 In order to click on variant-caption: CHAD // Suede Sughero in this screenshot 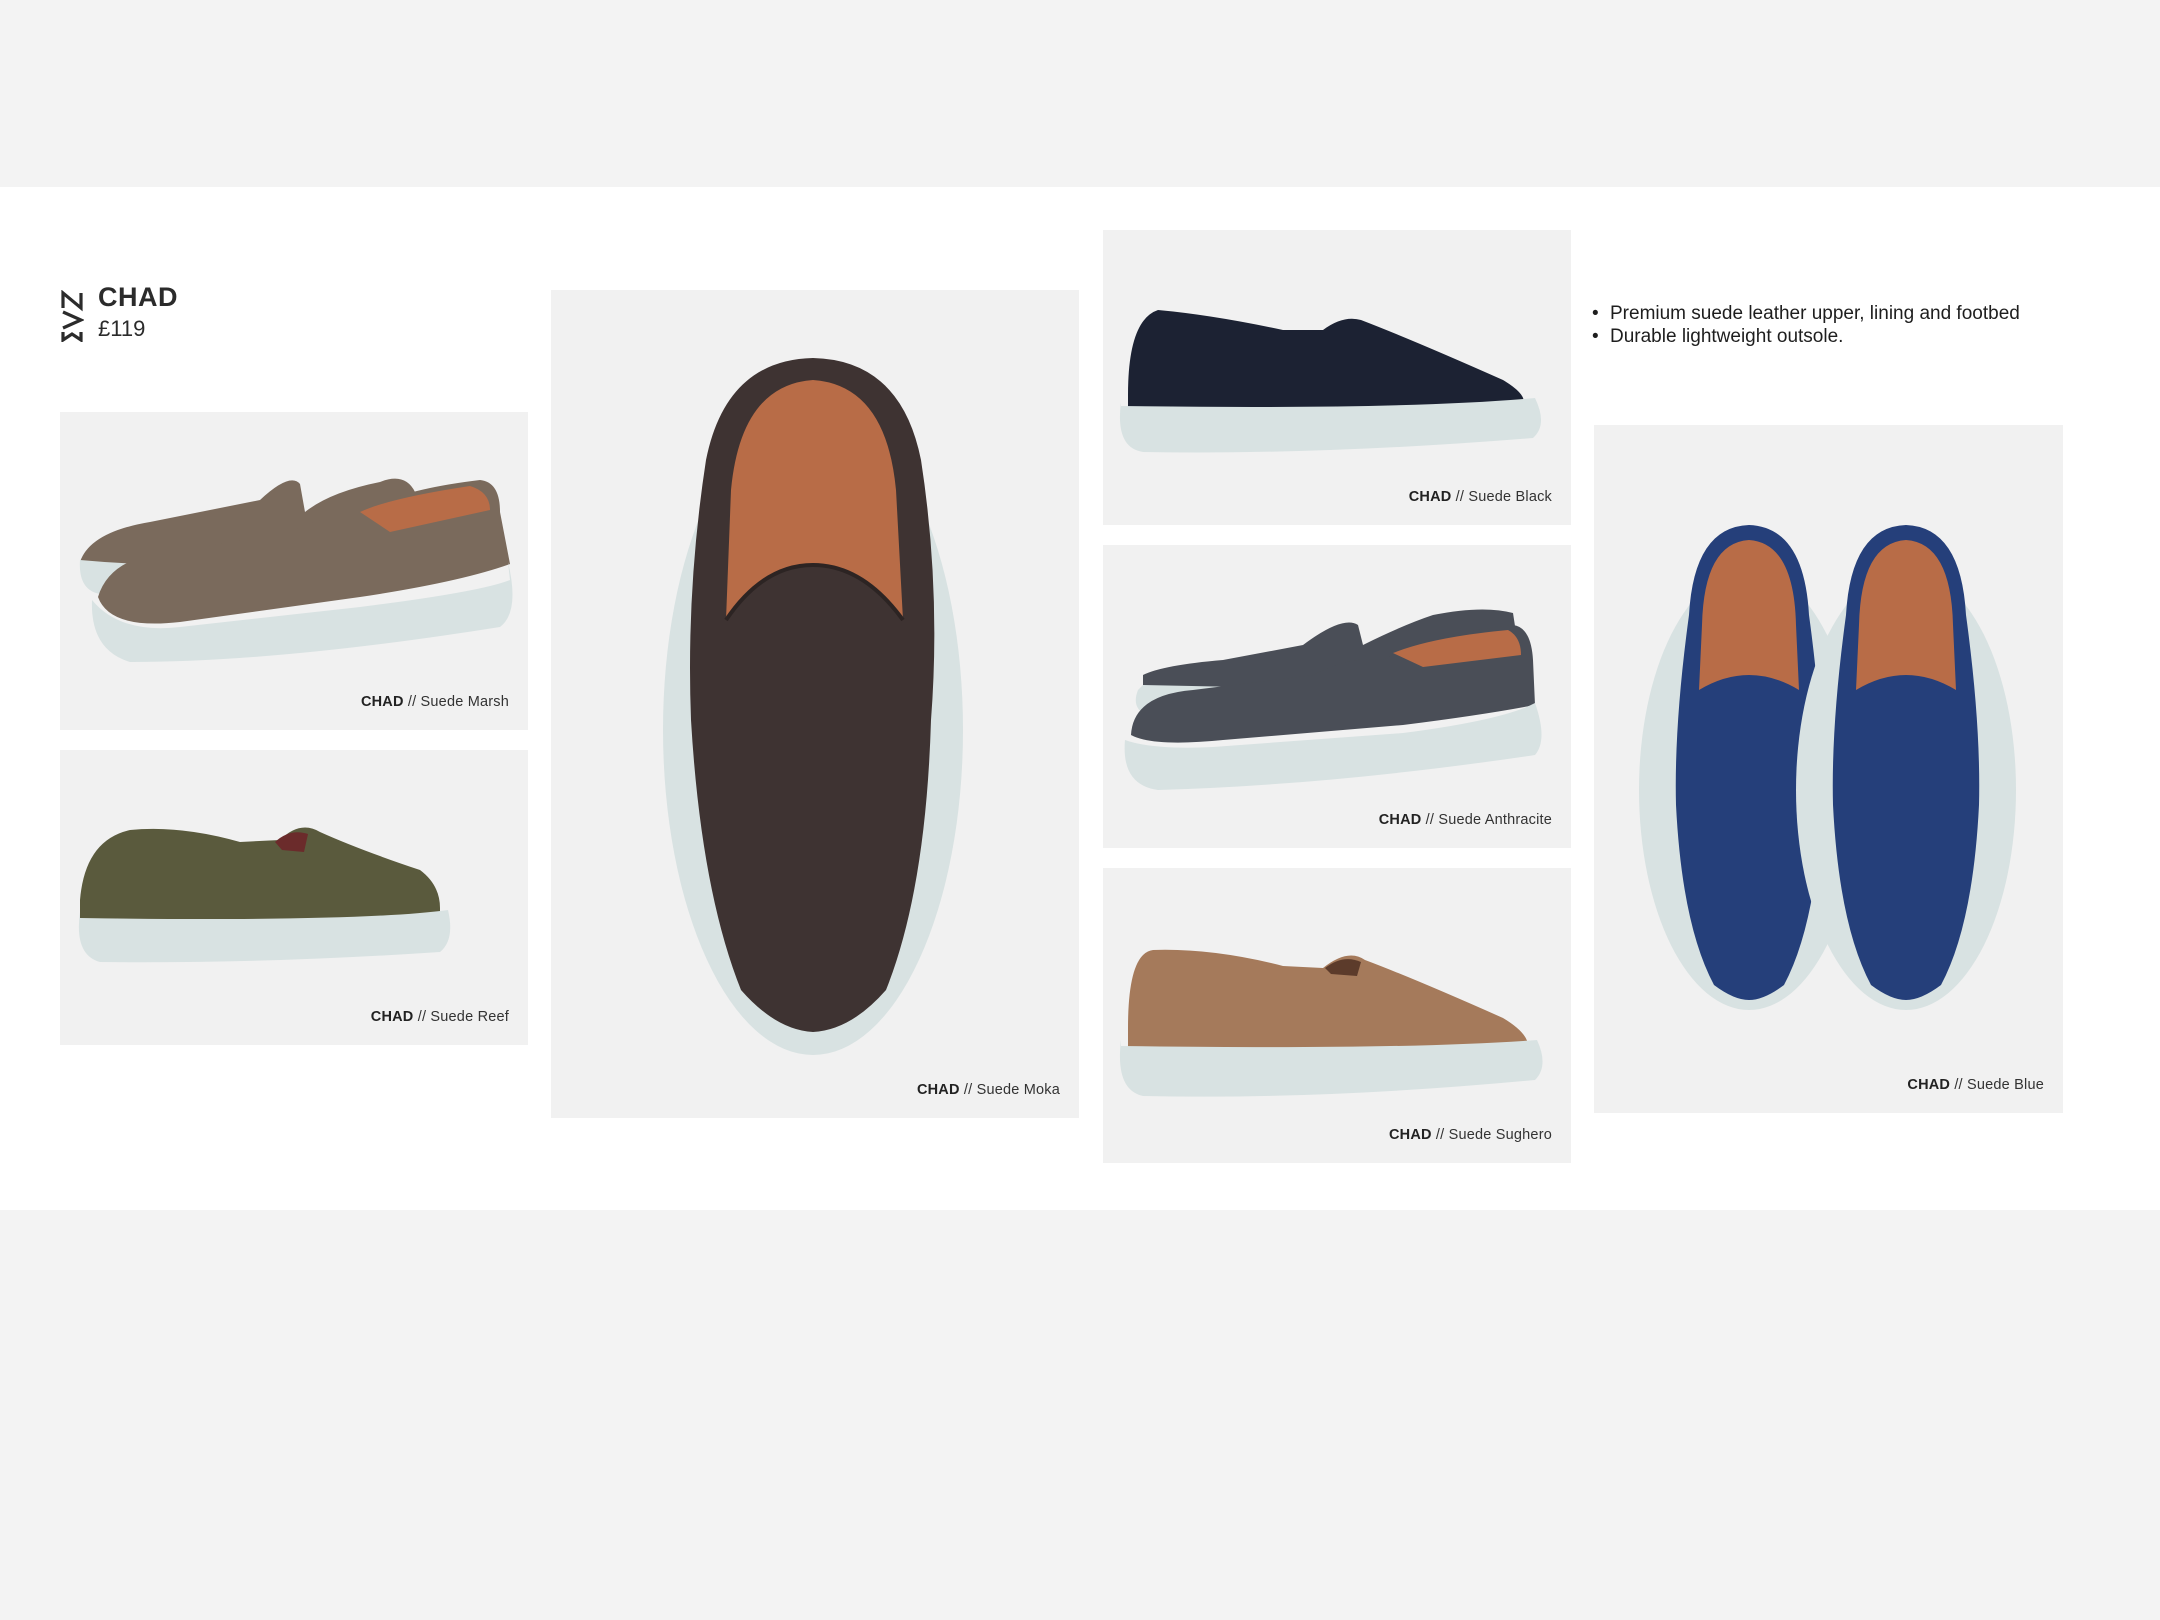, I will do `click(1470, 1135)`.